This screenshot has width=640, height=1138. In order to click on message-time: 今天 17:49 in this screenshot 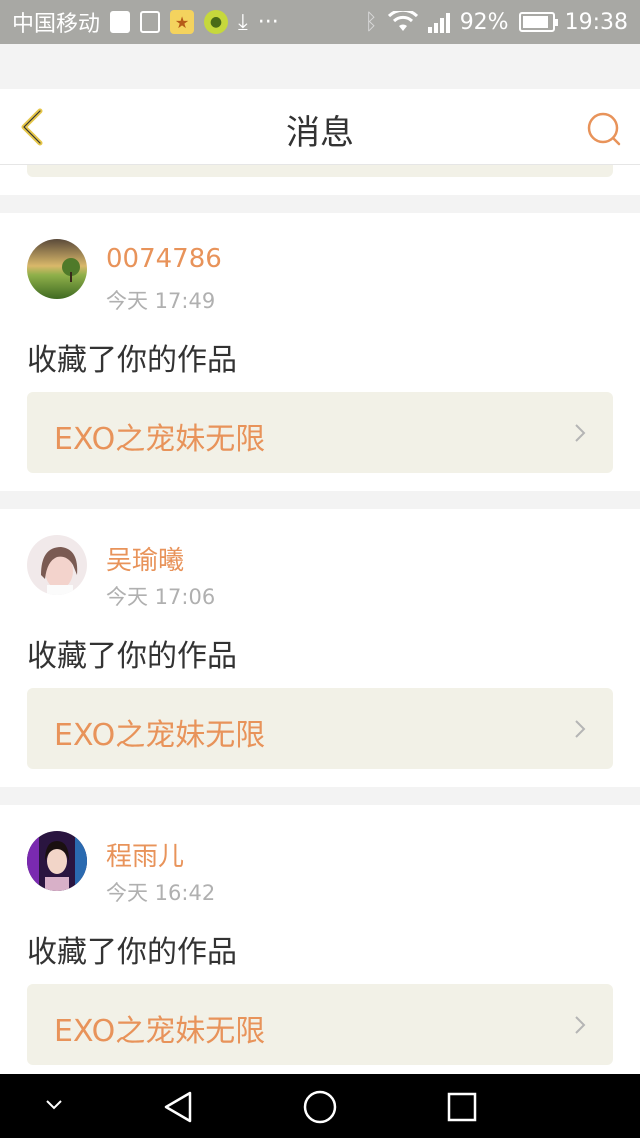, I will do `click(161, 301)`.